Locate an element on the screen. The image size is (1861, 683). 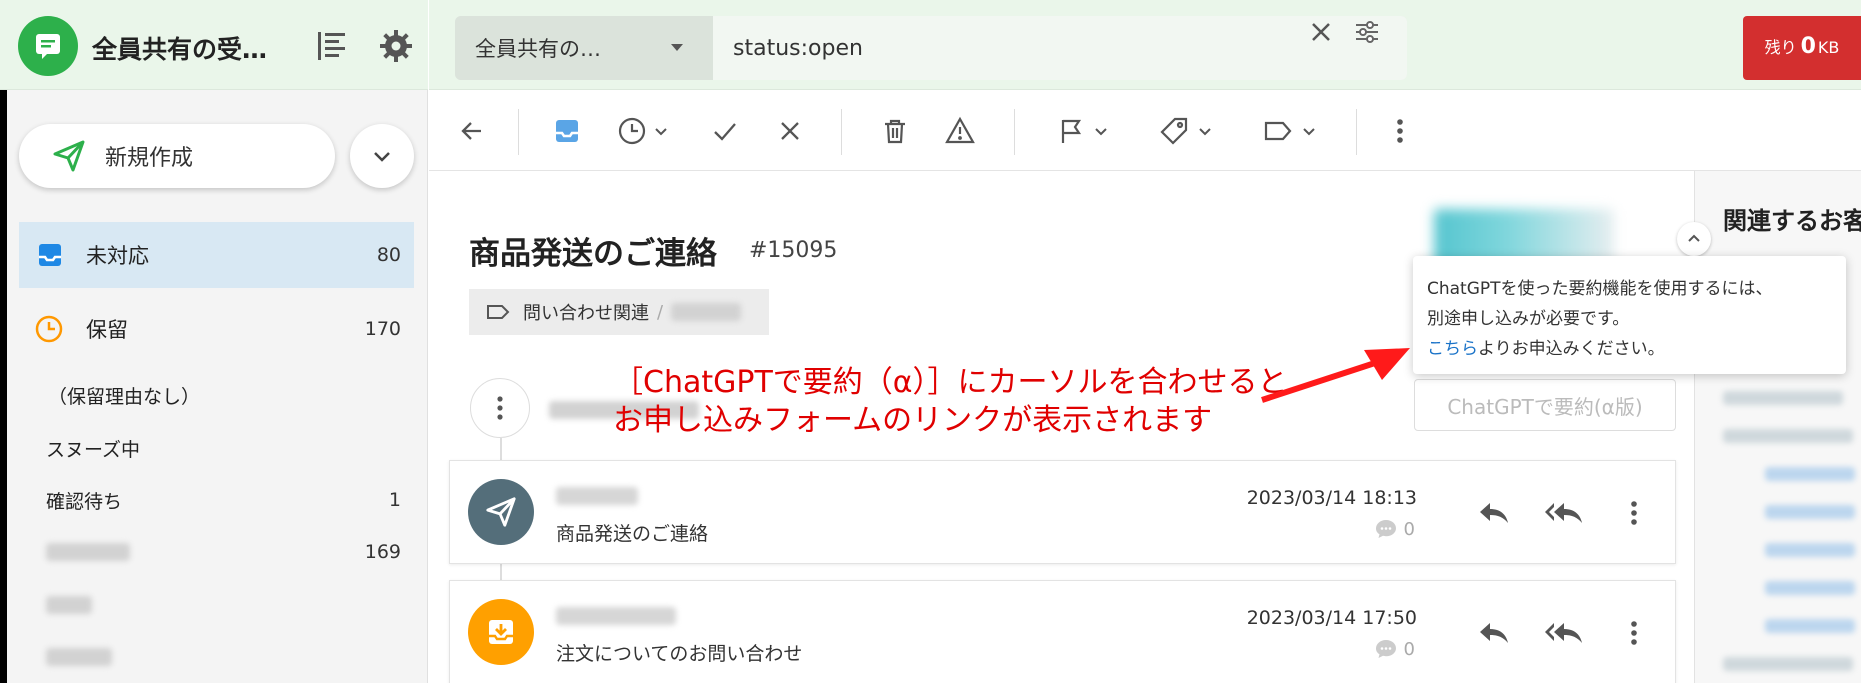
quota-prefix: 残り is located at coordinates (1780, 47).